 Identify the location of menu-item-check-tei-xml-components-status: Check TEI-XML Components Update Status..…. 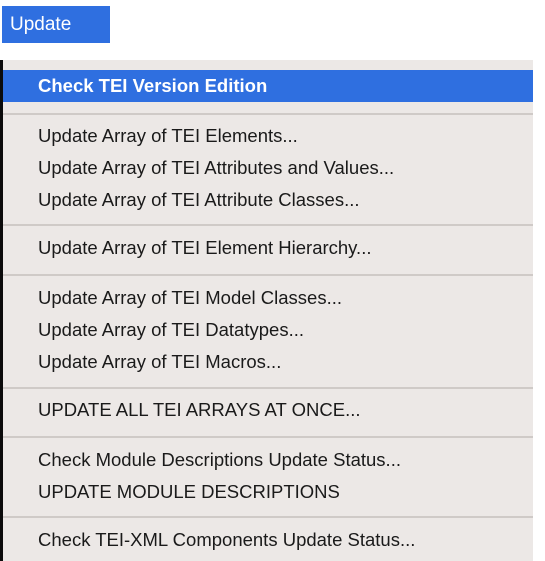
(268, 540).